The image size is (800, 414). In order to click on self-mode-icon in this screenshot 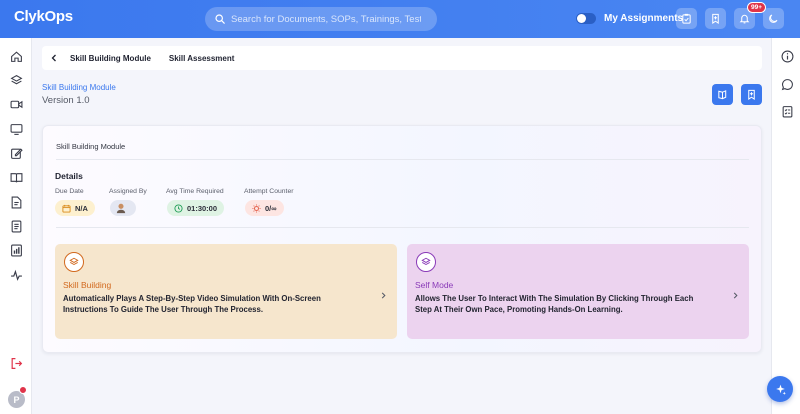, I will do `click(426, 262)`.